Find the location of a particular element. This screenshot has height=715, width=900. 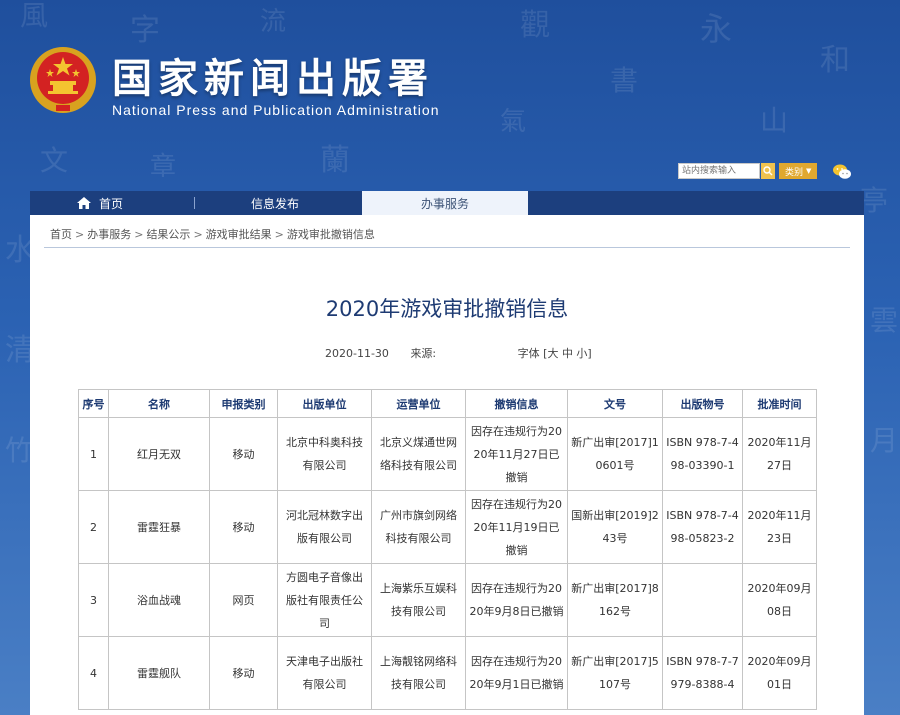

search-button is located at coordinates (768, 171).